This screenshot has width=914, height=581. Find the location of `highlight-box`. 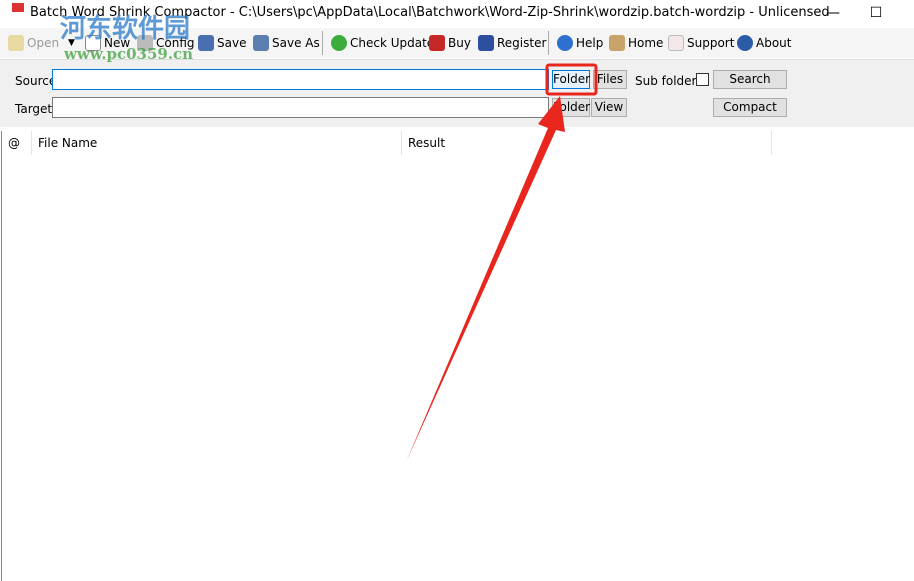

highlight-box is located at coordinates (571, 79).